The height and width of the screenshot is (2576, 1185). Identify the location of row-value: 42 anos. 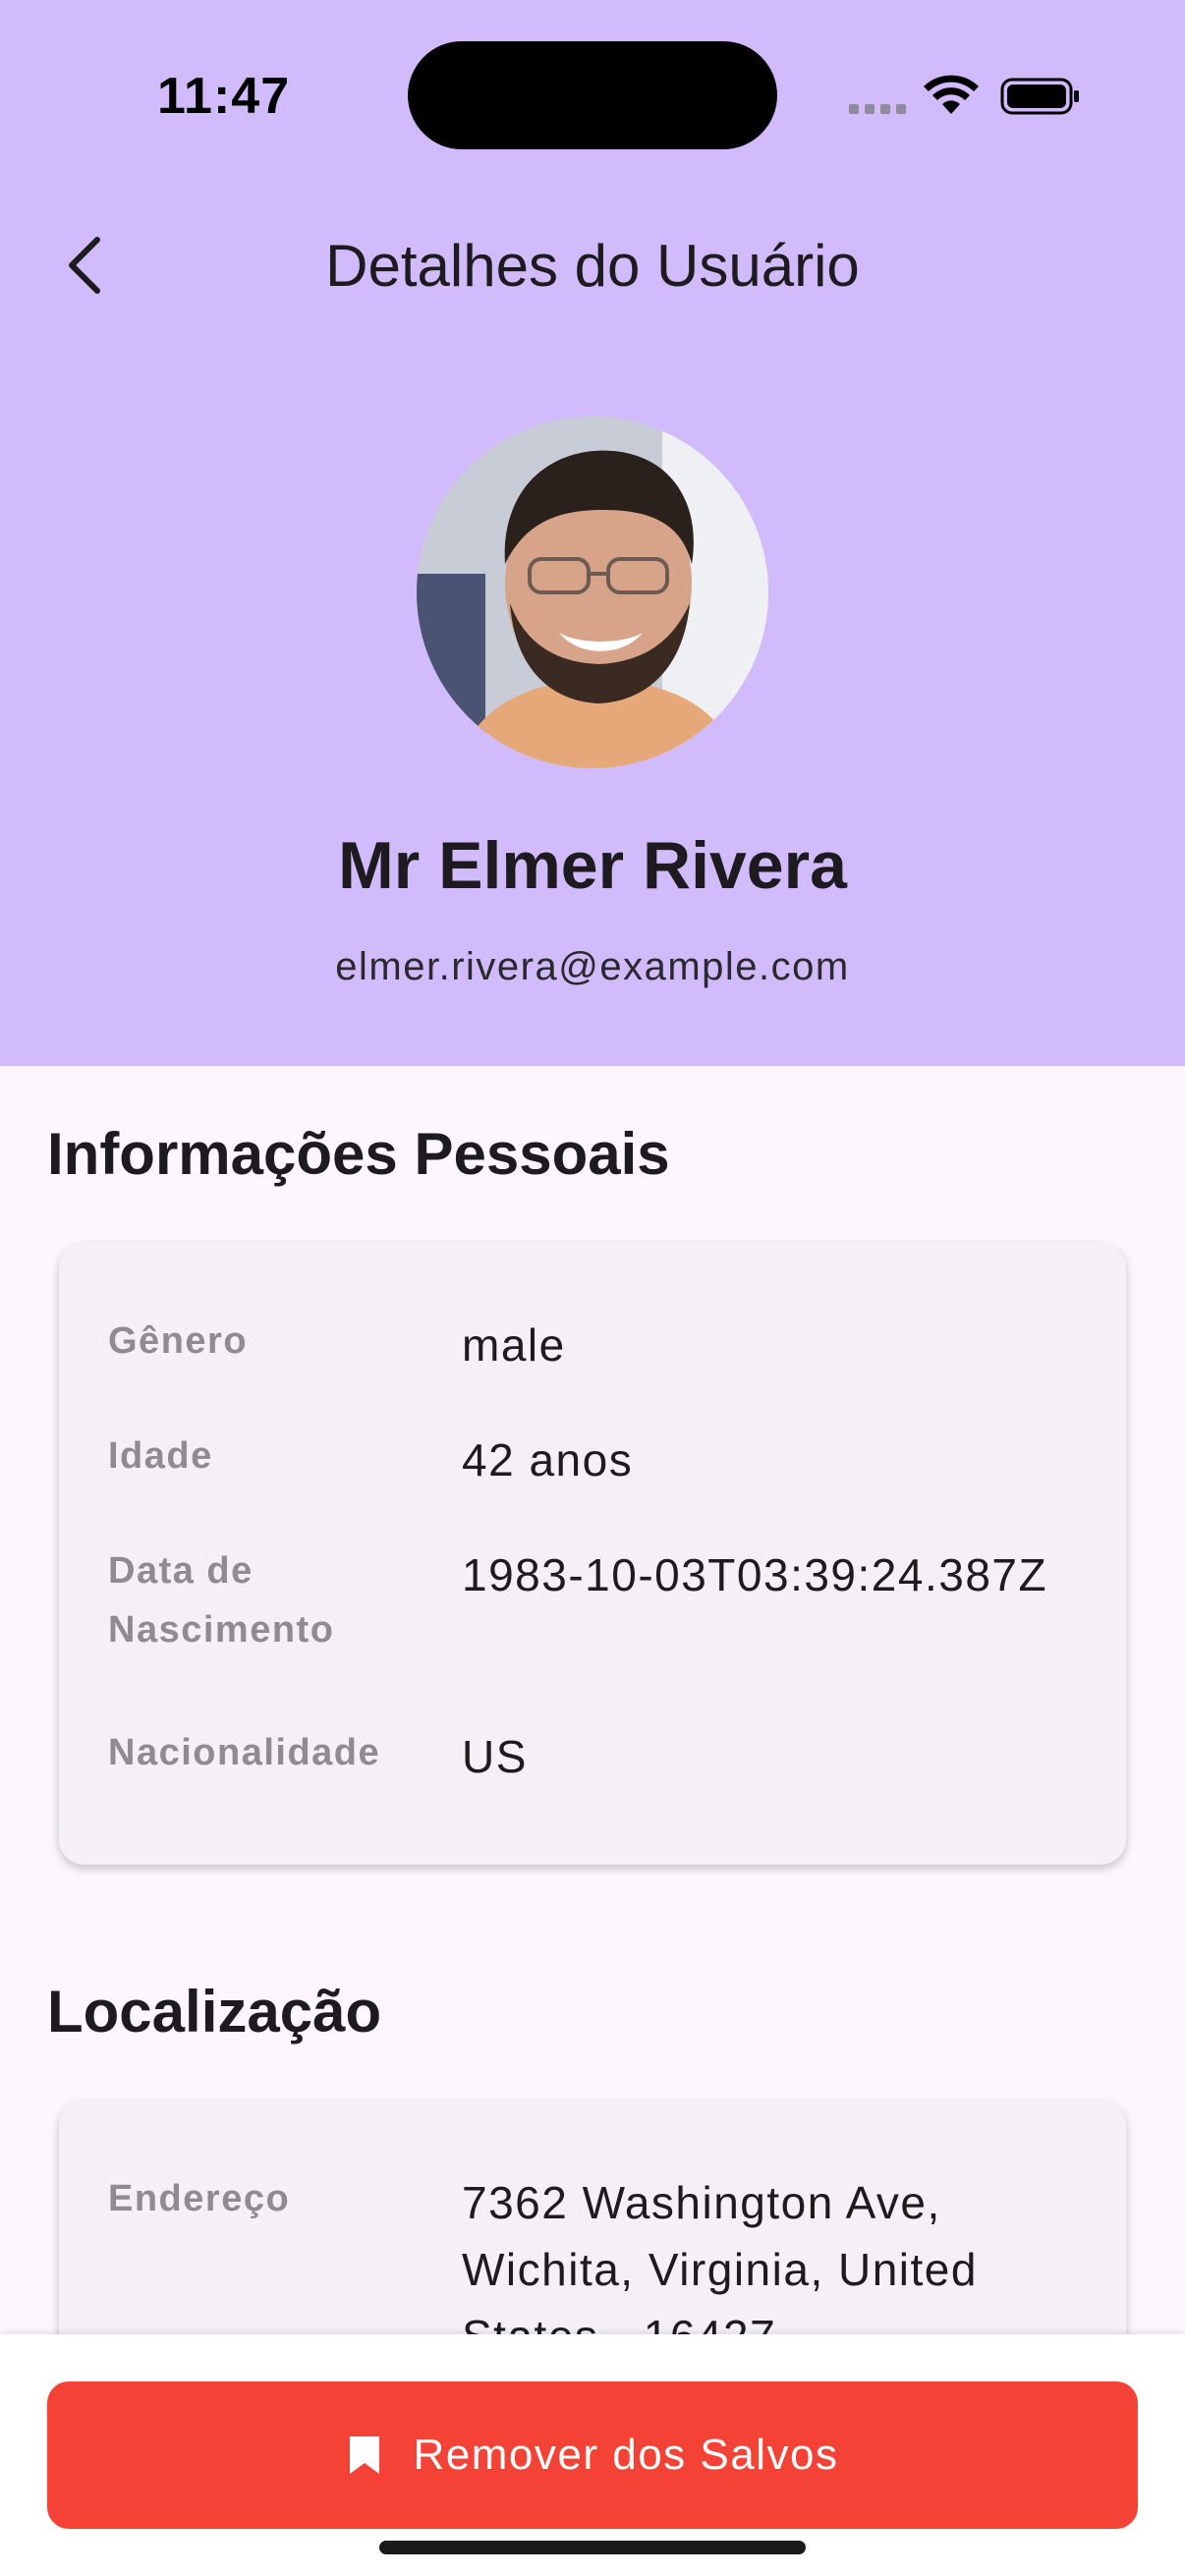
(548, 1459).